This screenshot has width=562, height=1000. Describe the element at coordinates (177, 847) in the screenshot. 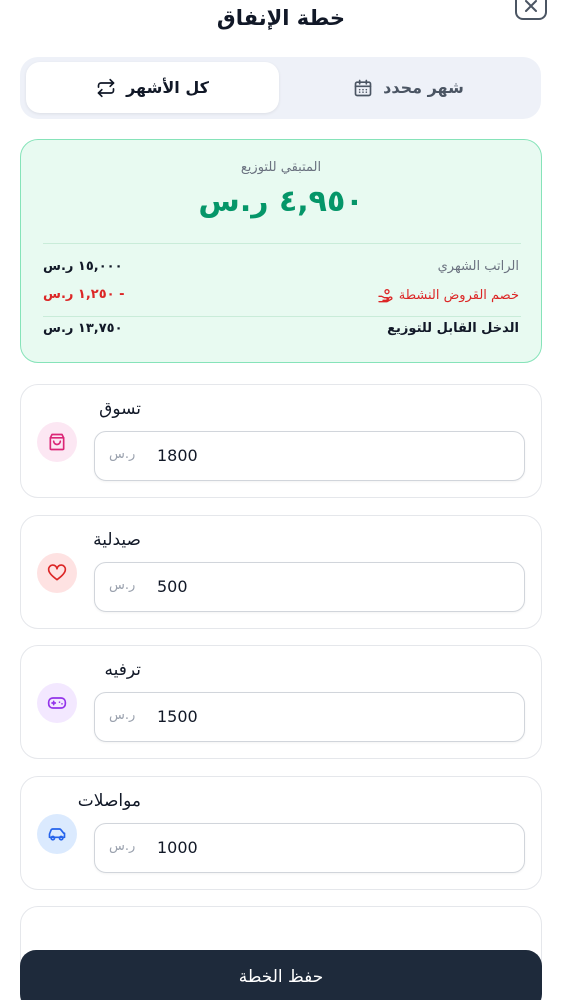

I see `amount-value: 1000` at that location.